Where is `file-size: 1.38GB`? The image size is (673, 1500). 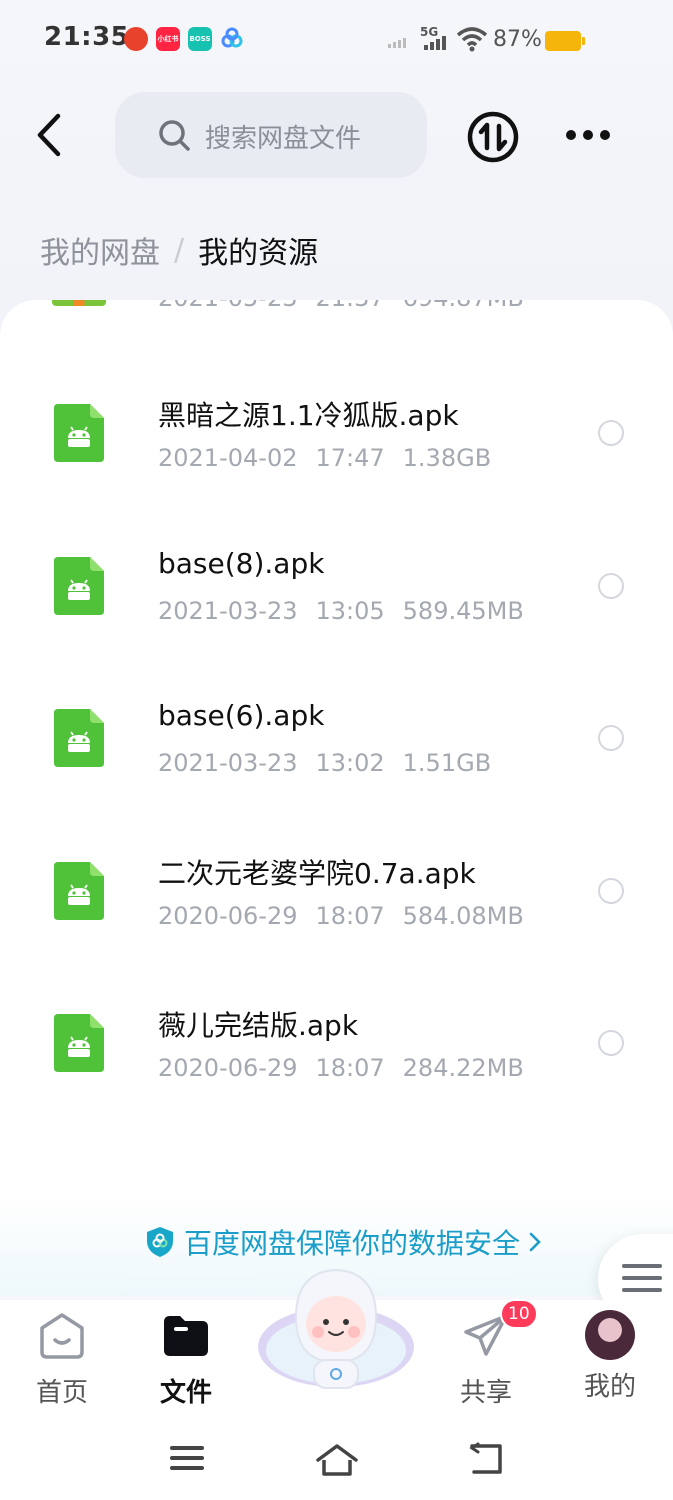 file-size: 1.38GB is located at coordinates (447, 458).